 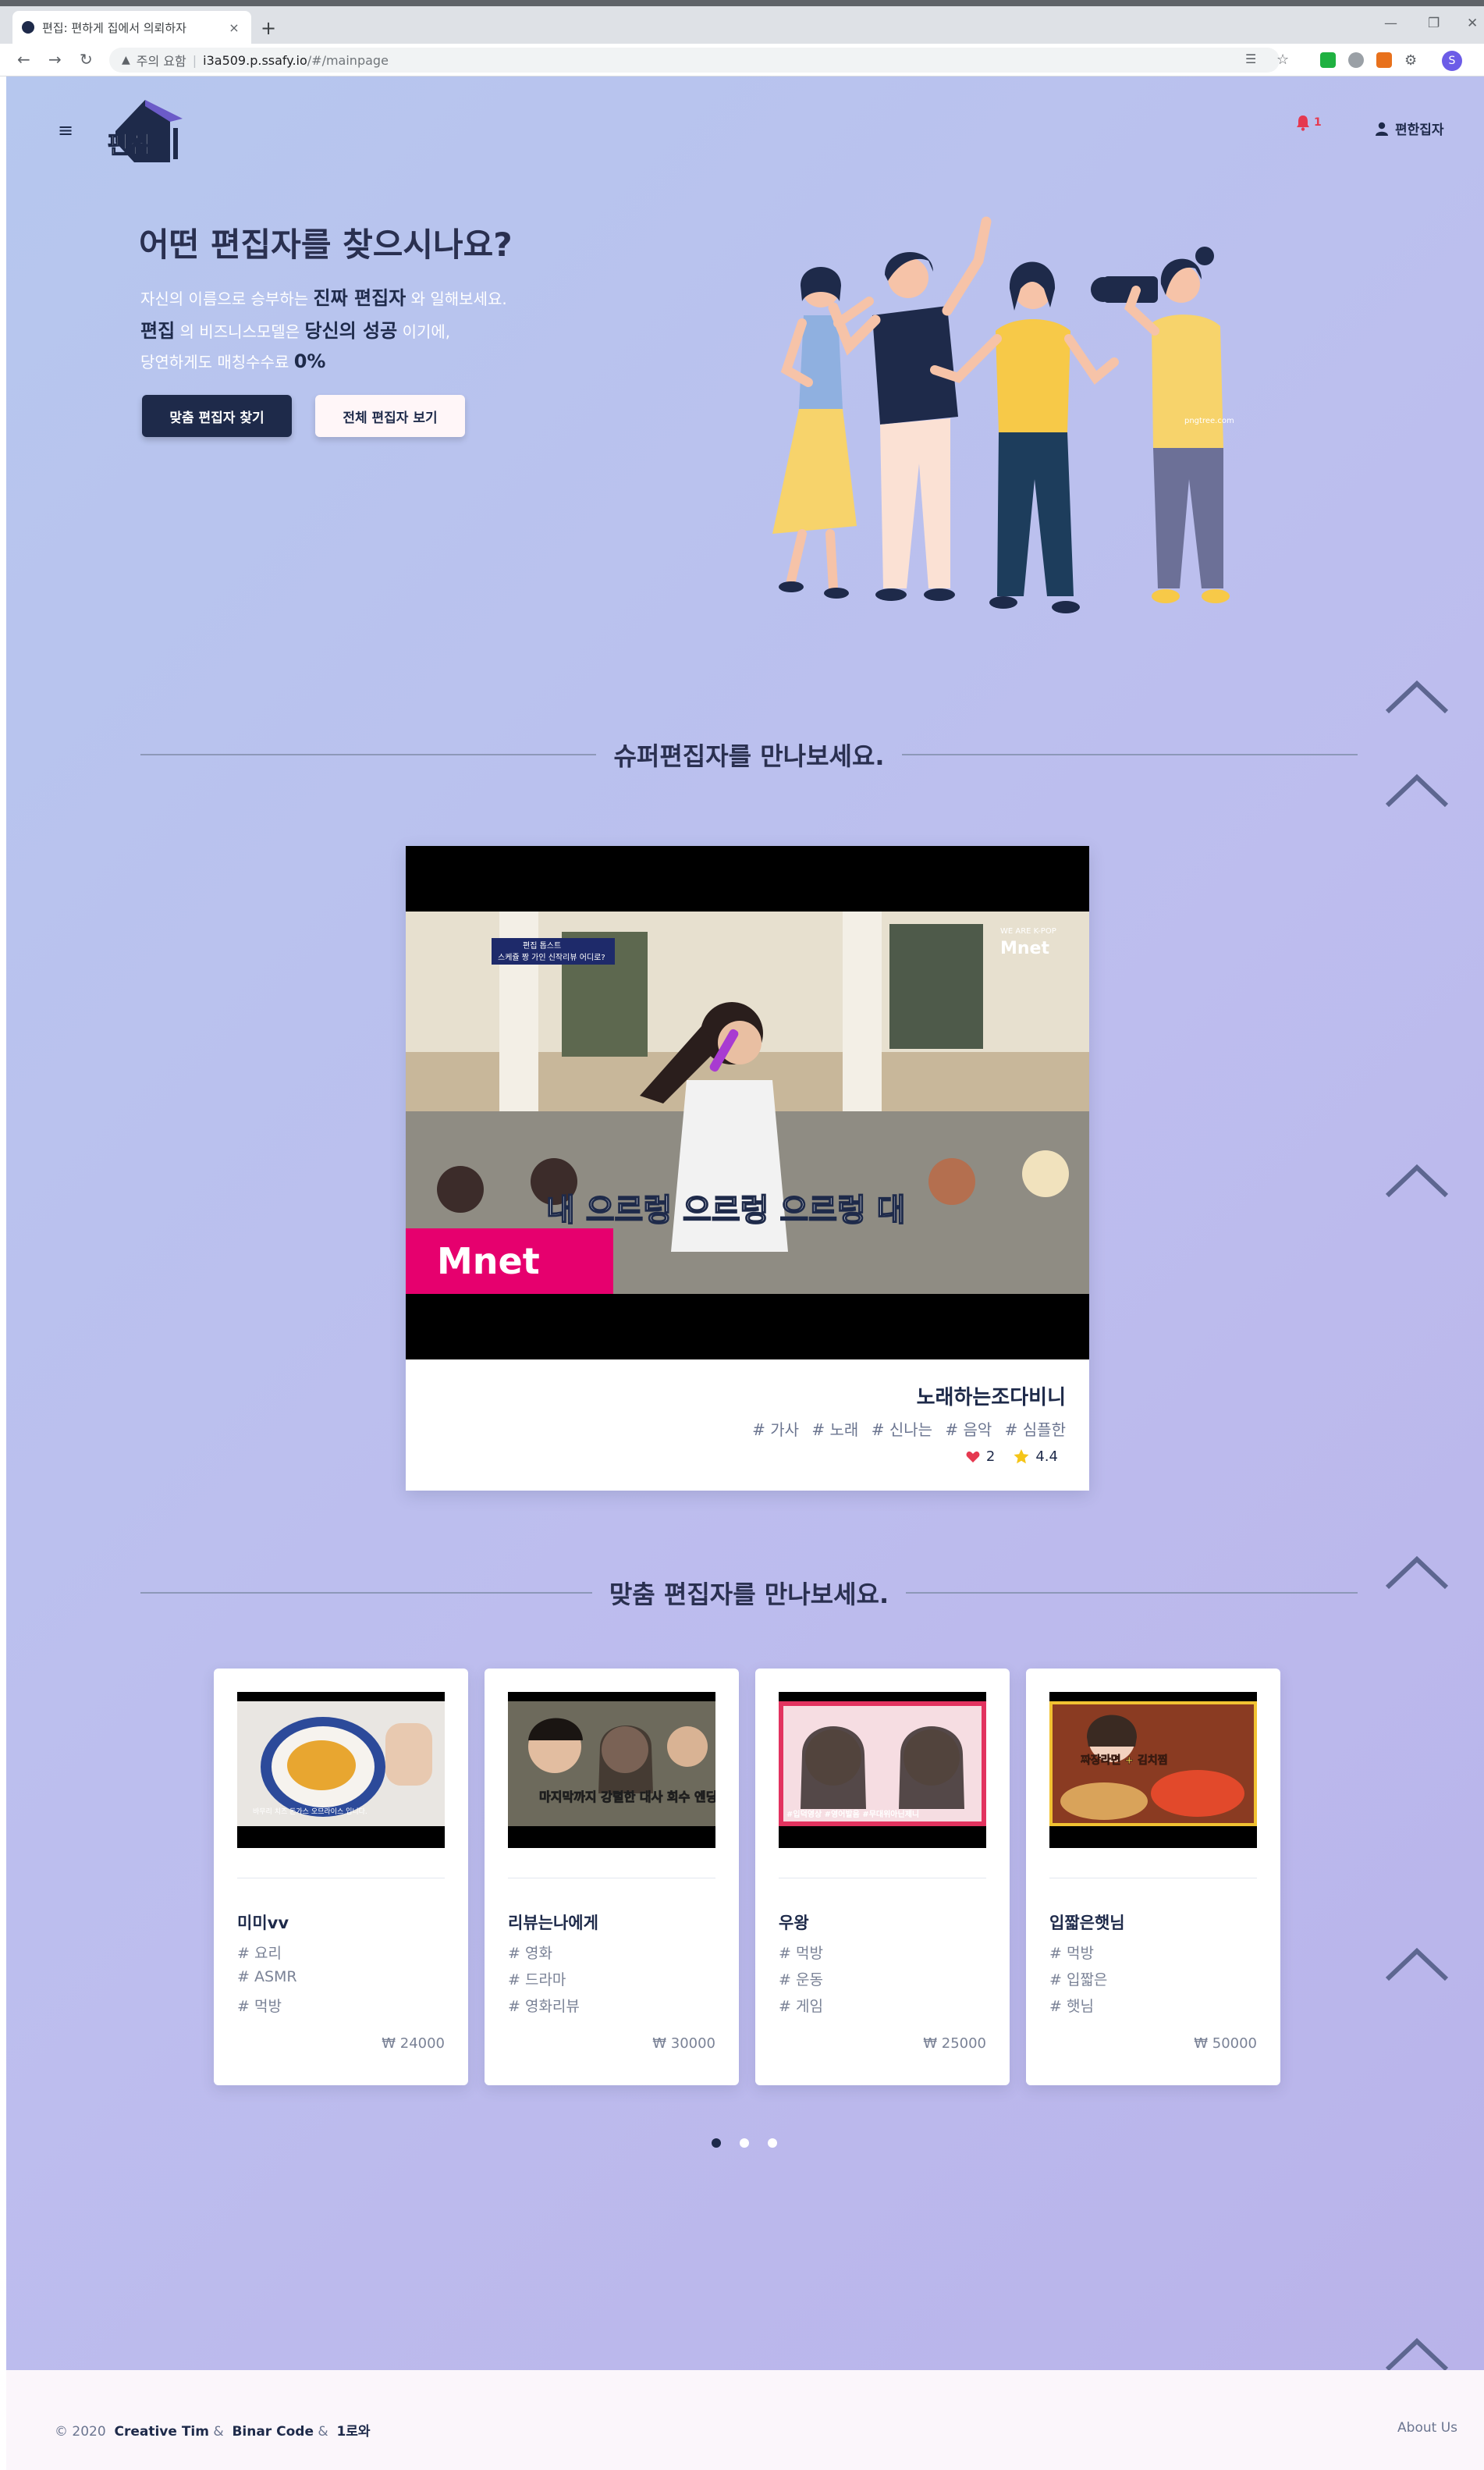 I want to click on channel-logo: Mnet, so click(x=1024, y=948).